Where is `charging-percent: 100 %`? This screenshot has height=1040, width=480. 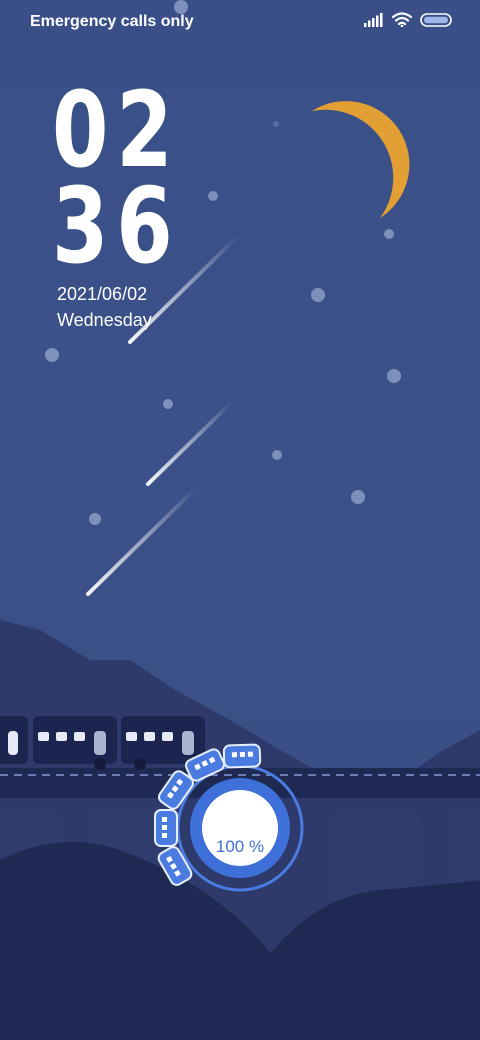
charging-percent: 100 % is located at coordinates (240, 846).